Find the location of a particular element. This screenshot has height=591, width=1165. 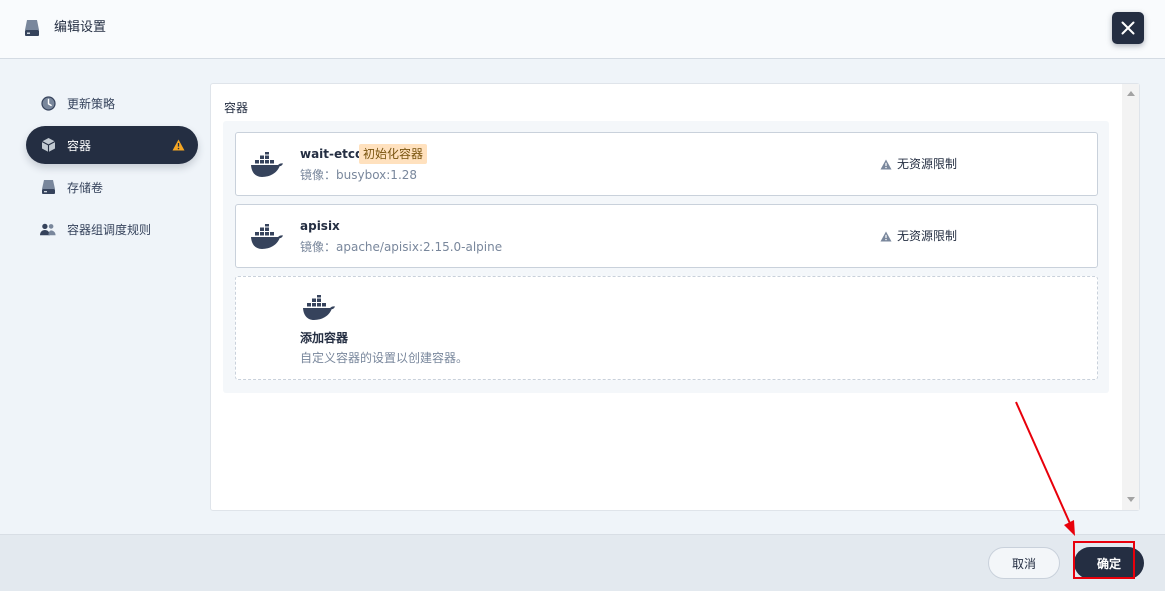

sidebar-item-label: 容器组调度规则 is located at coordinates (109, 229).